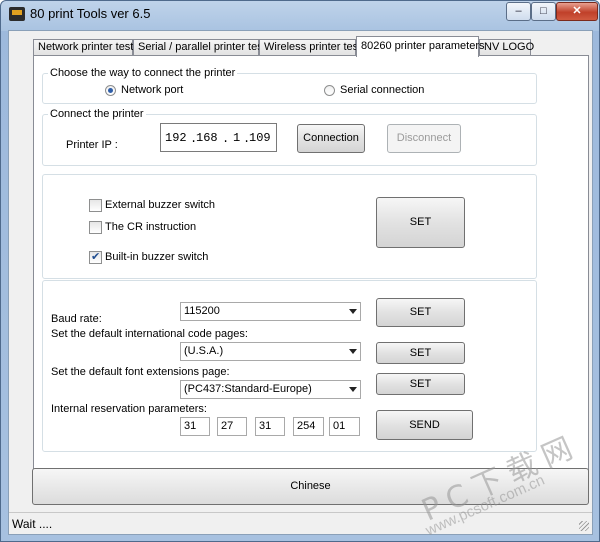  Describe the element at coordinates (260, 138) in the screenshot. I see `ip-octet-4: 109` at that location.